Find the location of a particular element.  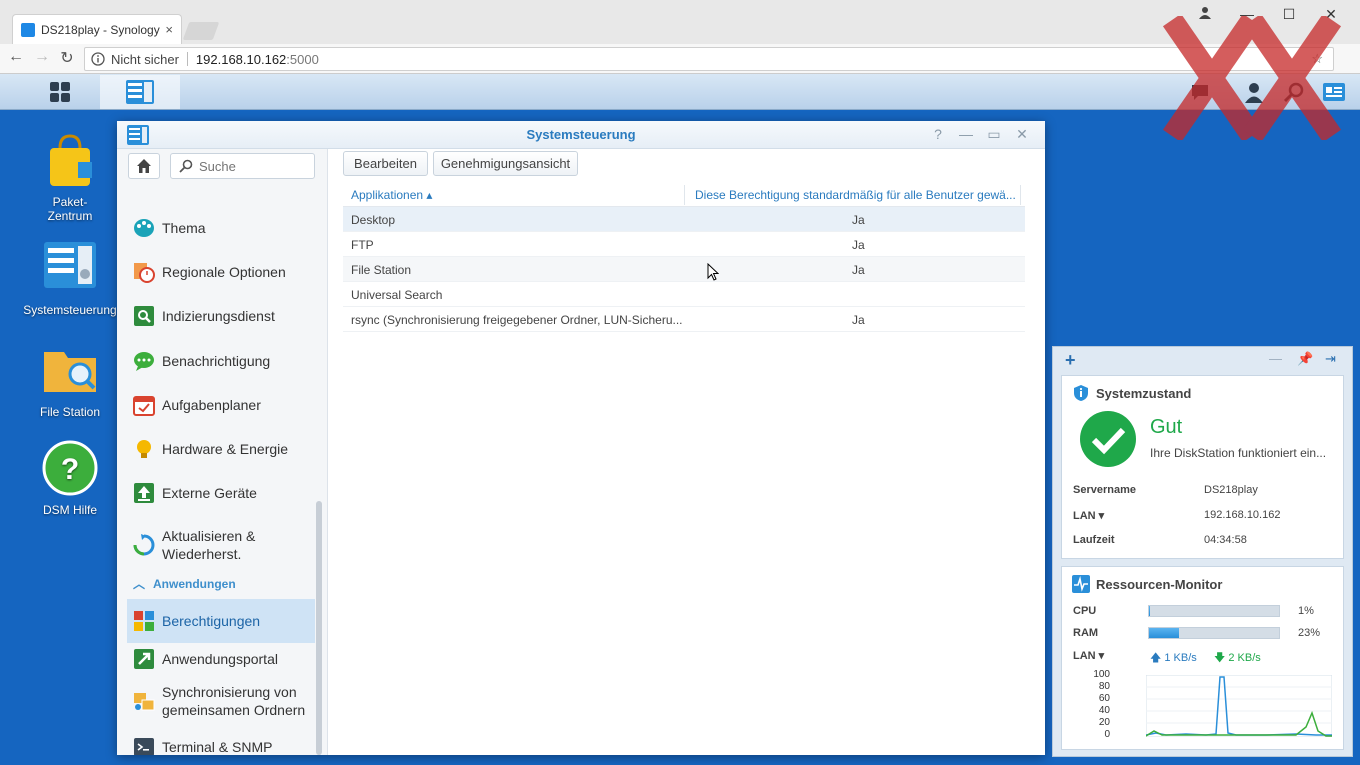

sidebar-item-label: Indizierungsdienst is located at coordinates (218, 316).